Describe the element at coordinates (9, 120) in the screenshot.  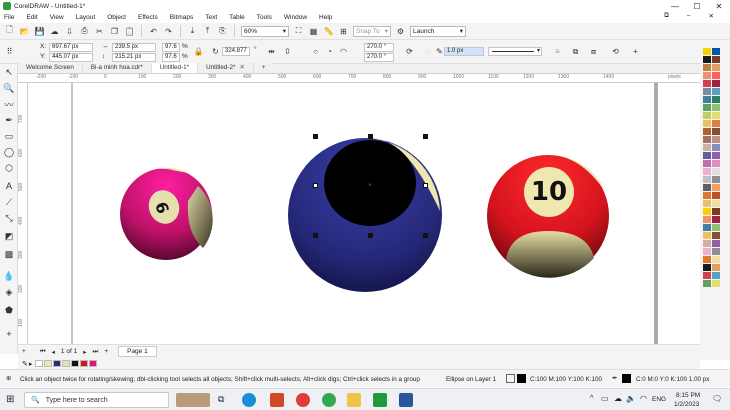
I see `artistic-media-icon: ✒` at that location.